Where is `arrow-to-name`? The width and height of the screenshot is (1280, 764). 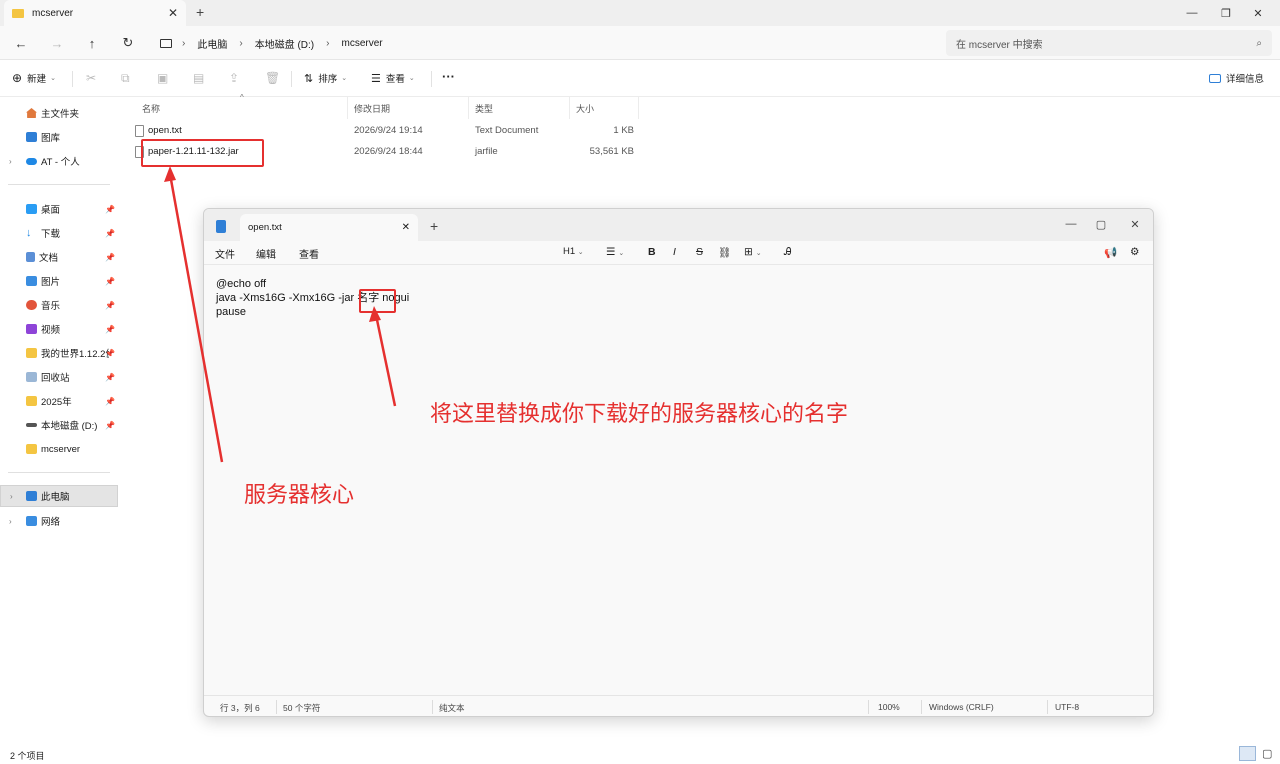 arrow-to-name is located at coordinates (385, 360).